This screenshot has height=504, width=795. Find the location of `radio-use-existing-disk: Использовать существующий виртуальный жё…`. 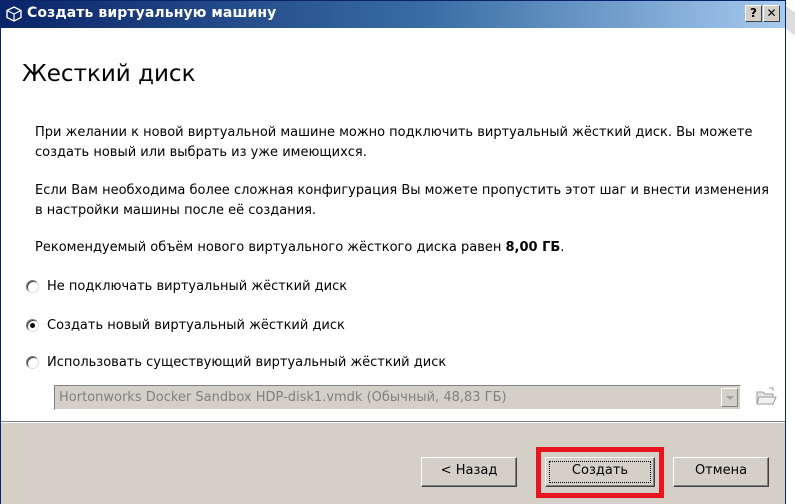

radio-use-existing-disk: Использовать существующий виртуальный жё… is located at coordinates (236, 362).